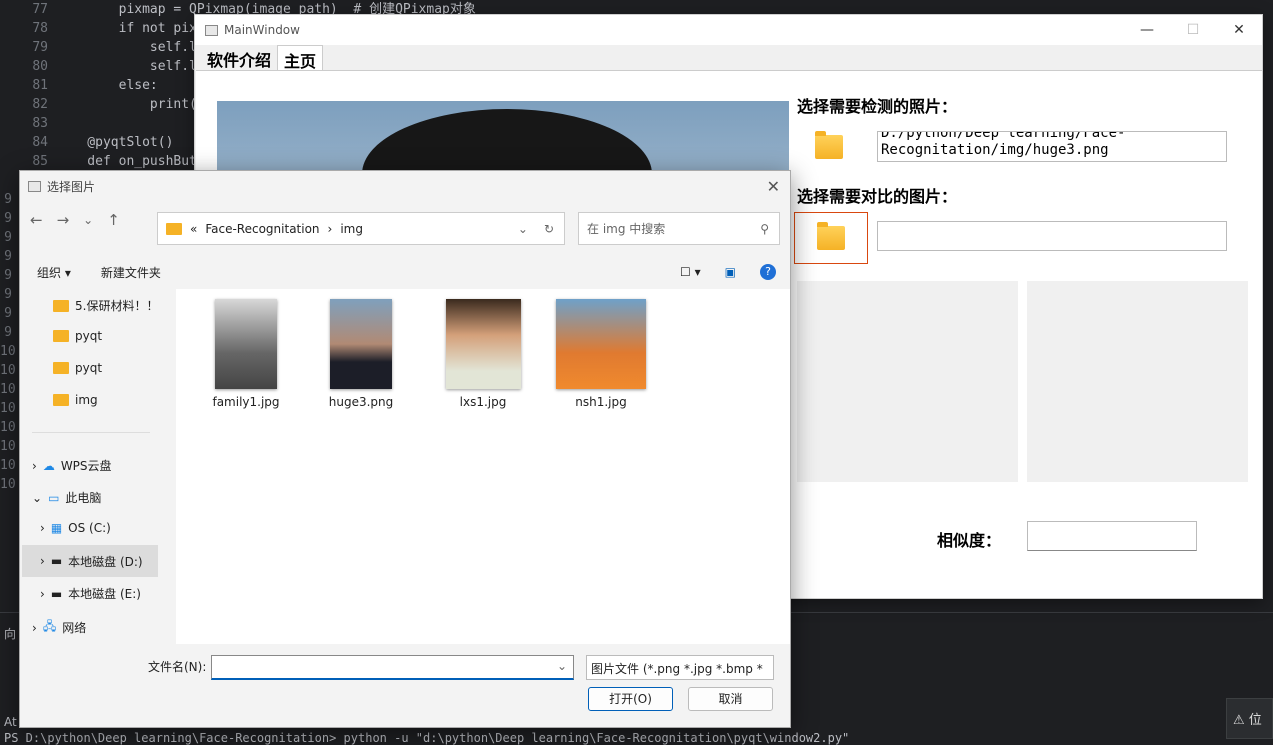  What do you see at coordinates (36, 220) in the screenshot?
I see `back-arrow-icon: ←` at bounding box center [36, 220].